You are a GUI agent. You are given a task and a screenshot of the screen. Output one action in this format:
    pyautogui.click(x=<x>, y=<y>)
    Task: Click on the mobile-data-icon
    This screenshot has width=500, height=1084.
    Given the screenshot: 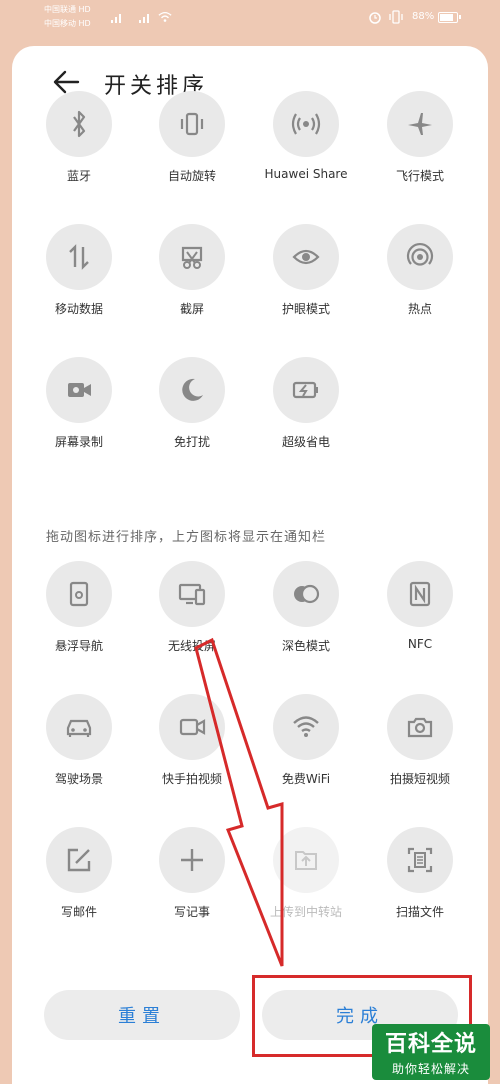 What is the action you would take?
    pyautogui.click(x=79, y=257)
    